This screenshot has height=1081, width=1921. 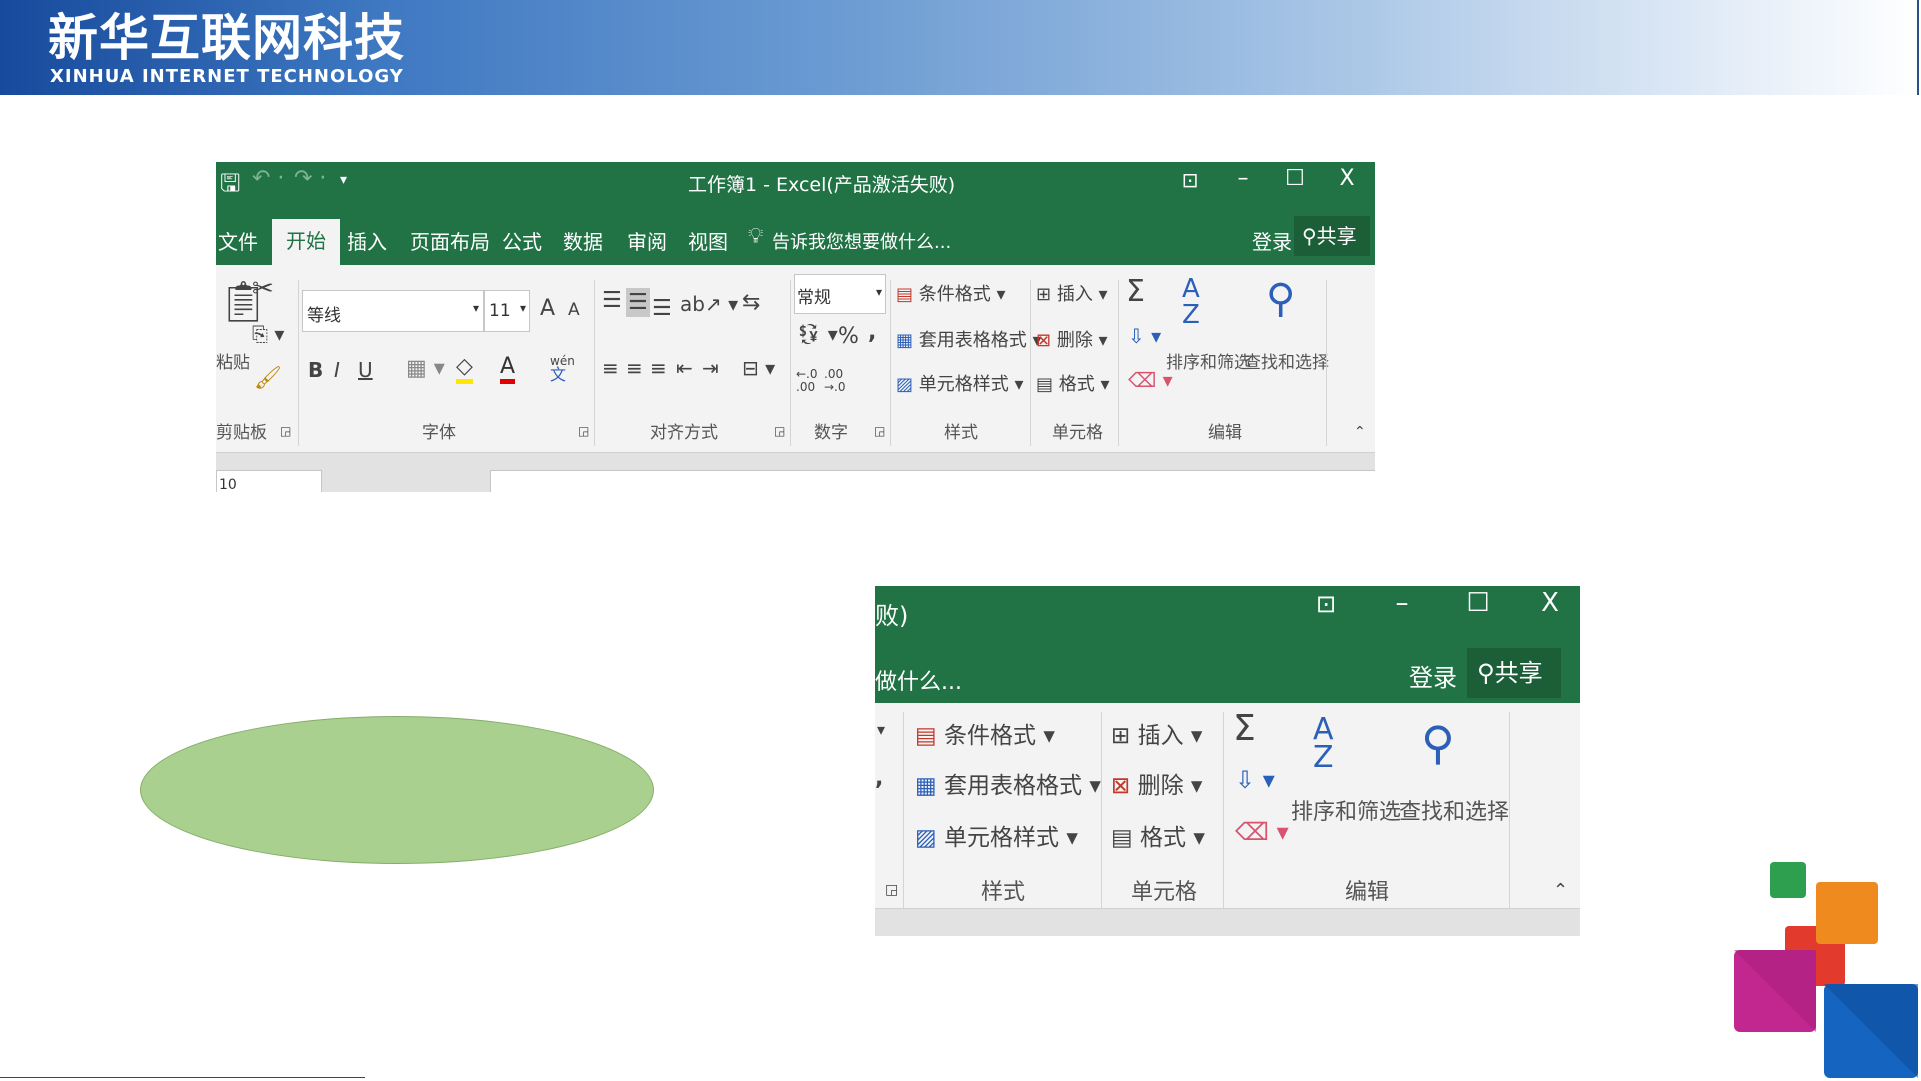 What do you see at coordinates (238, 240) in the screenshot?
I see `tab-file: 文件` at bounding box center [238, 240].